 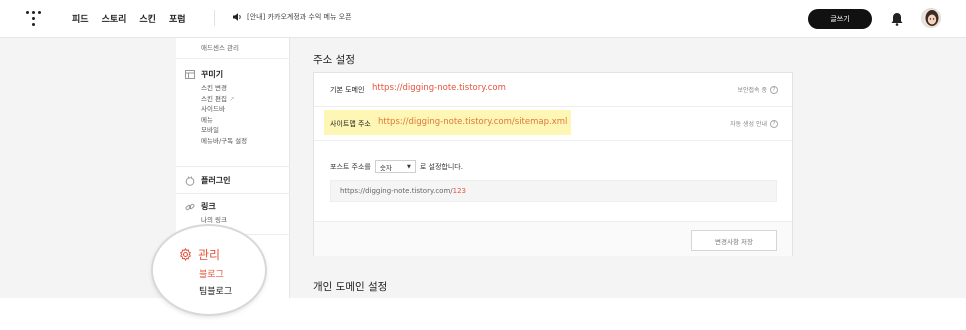 I want to click on manage-menu-title: 관리, so click(x=199, y=254).